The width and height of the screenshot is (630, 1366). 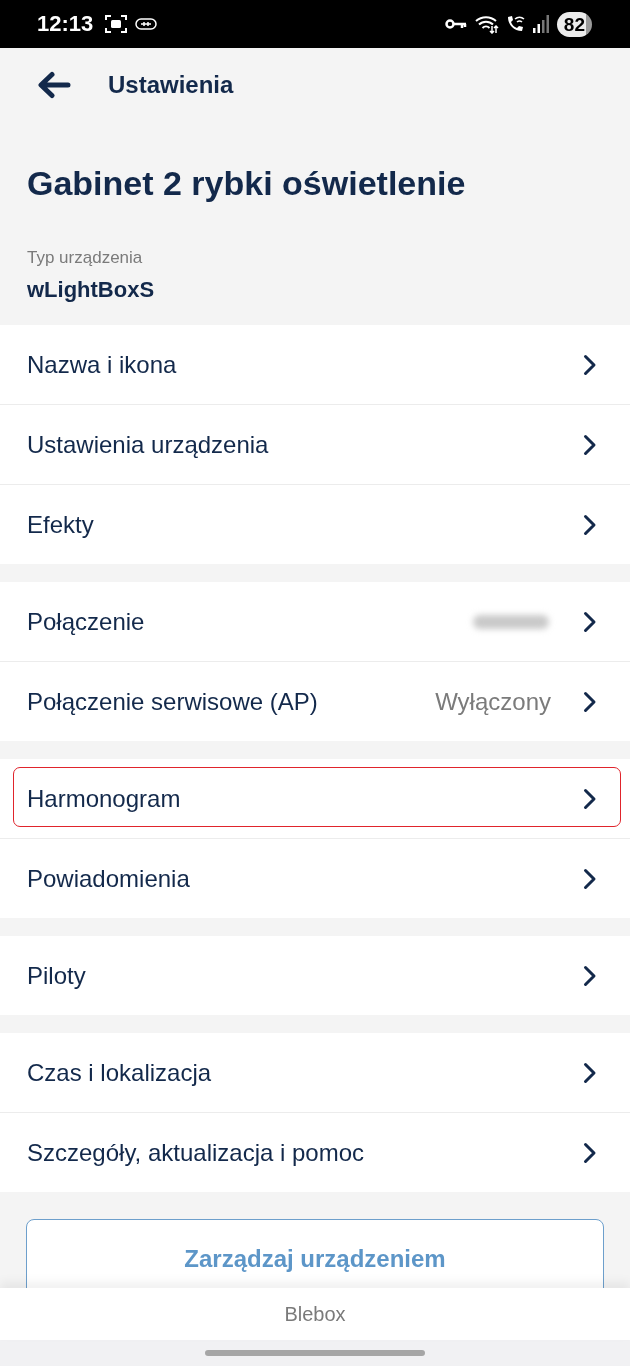 I want to click on footer-brand: Blebox, so click(x=315, y=1314).